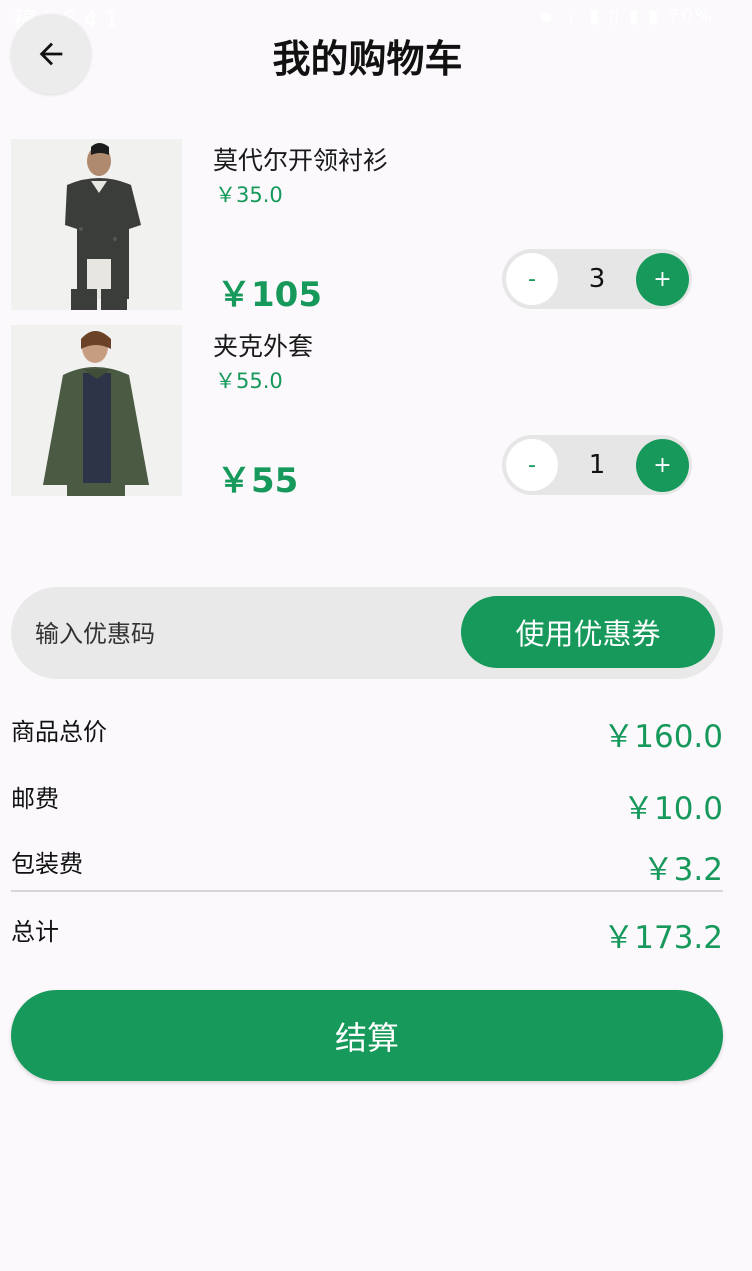 The width and height of the screenshot is (752, 1271). What do you see at coordinates (59, 732) in the screenshot?
I see `subtotal-label: 商品总价` at bounding box center [59, 732].